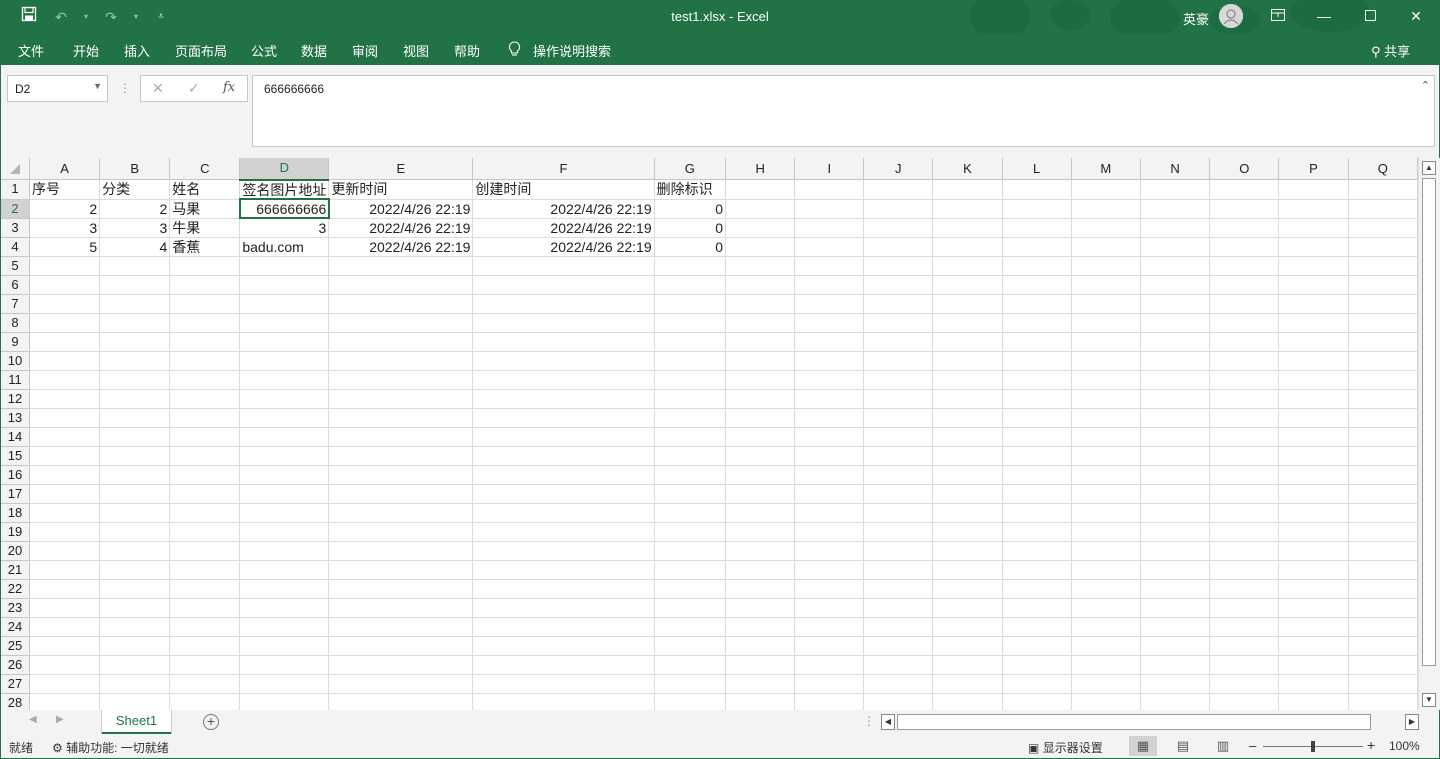 This screenshot has height=759, width=1440. Describe the element at coordinates (1106, 627) in the screenshot. I see `cell-m24` at that location.